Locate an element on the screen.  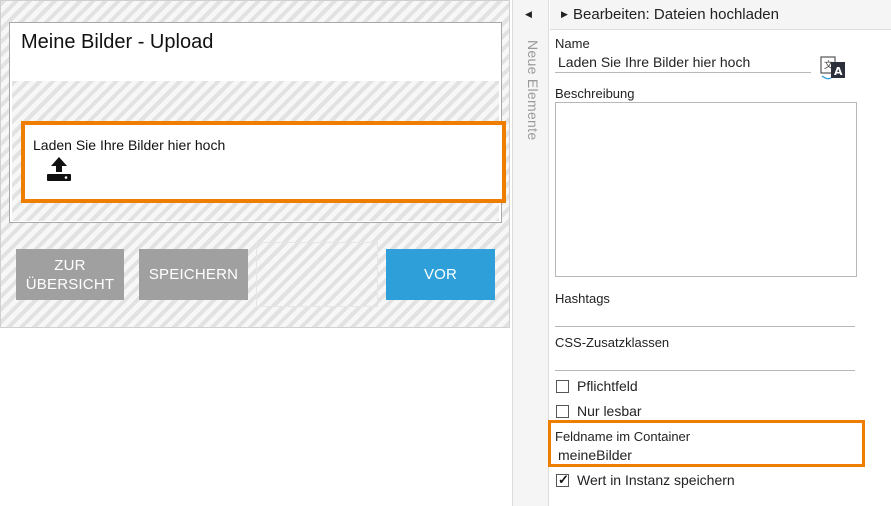
properties-title: Bearbeiten: Dateien hochladen is located at coordinates (676, 14).